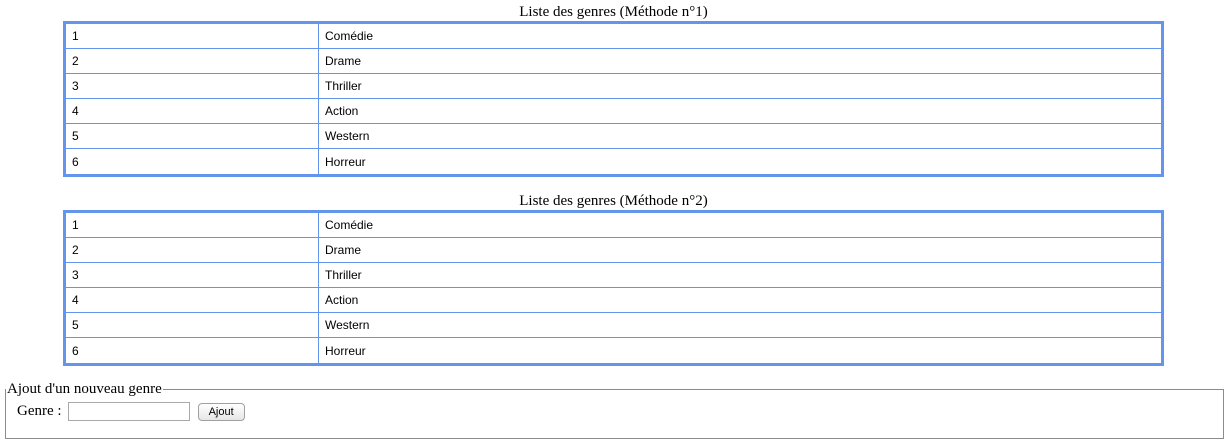 This screenshot has width=1229, height=448. Describe the element at coordinates (128, 411) in the screenshot. I see `genre-input` at that location.